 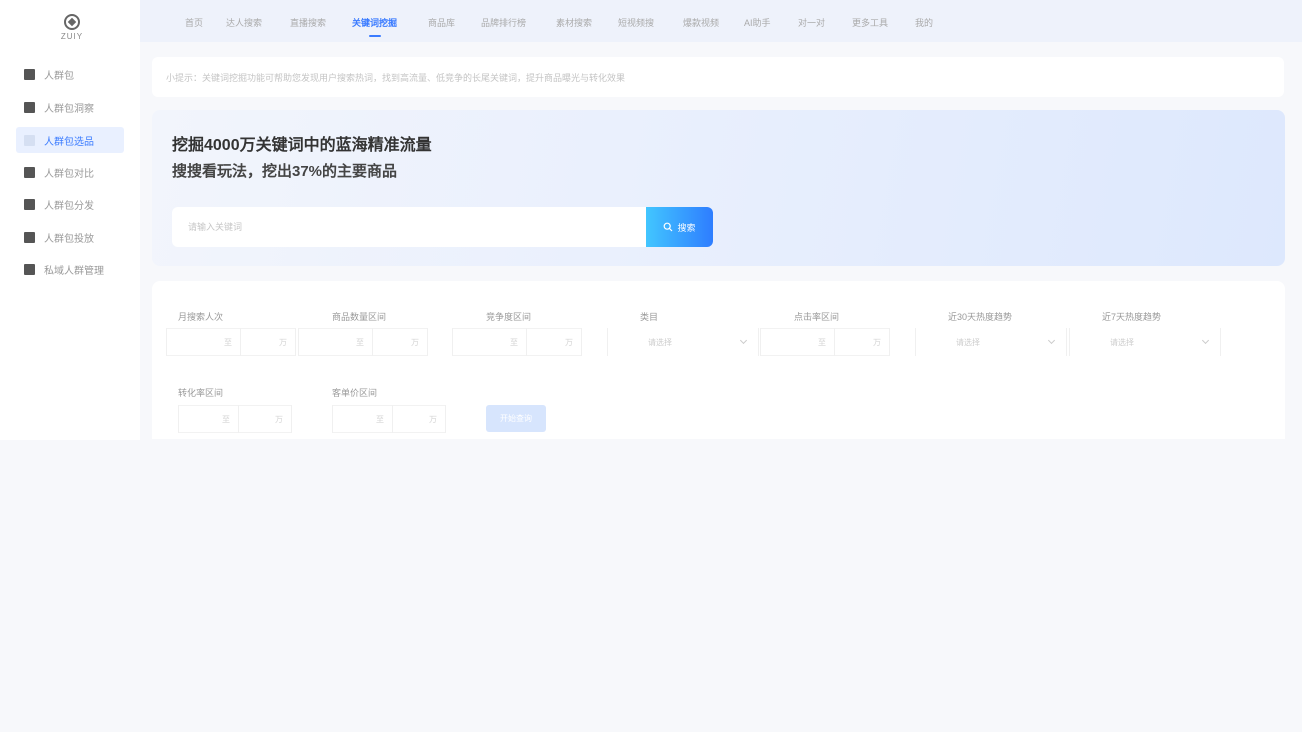 I want to click on keyword-search-input, so click(x=409, y=227).